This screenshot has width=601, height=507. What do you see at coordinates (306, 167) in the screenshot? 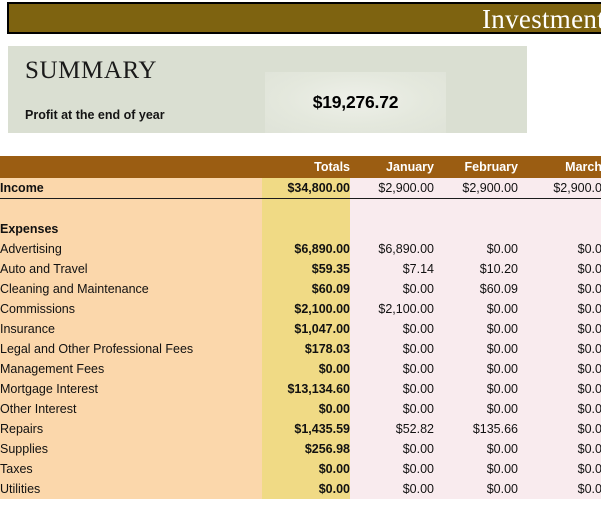
I see `column-header-totals: Totals` at bounding box center [306, 167].